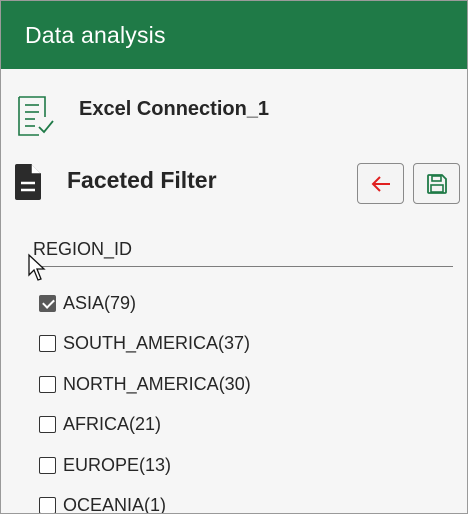 The height and width of the screenshot is (514, 468). Describe the element at coordinates (157, 383) in the screenshot. I see `facet-label: NORTH_AMERICA(30)` at that location.